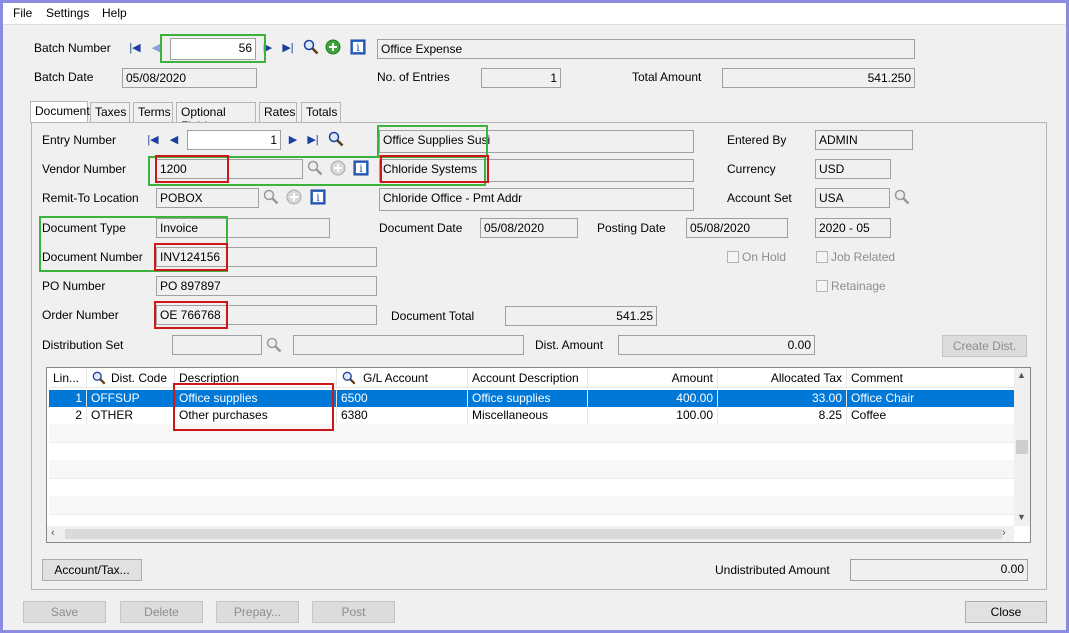  Describe the element at coordinates (207, 198) in the screenshot. I see `remit-to-input: POBOX` at that location.